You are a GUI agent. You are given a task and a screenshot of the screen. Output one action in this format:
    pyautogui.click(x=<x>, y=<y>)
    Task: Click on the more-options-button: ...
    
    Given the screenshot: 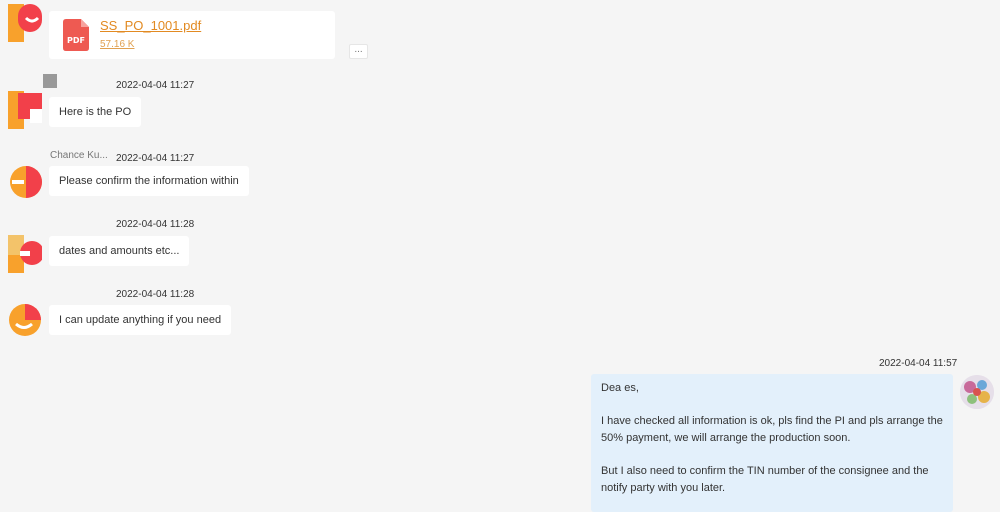 What is the action you would take?
    pyautogui.click(x=358, y=51)
    